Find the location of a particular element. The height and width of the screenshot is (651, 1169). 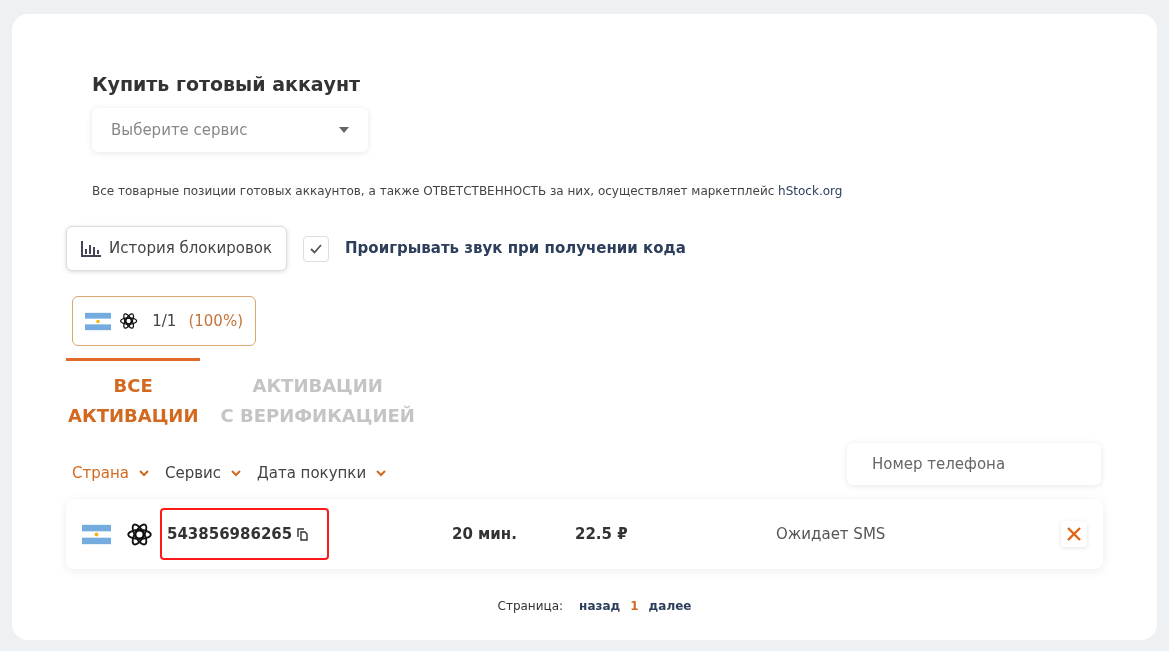

sort-option: Сервис is located at coordinates (202, 473).